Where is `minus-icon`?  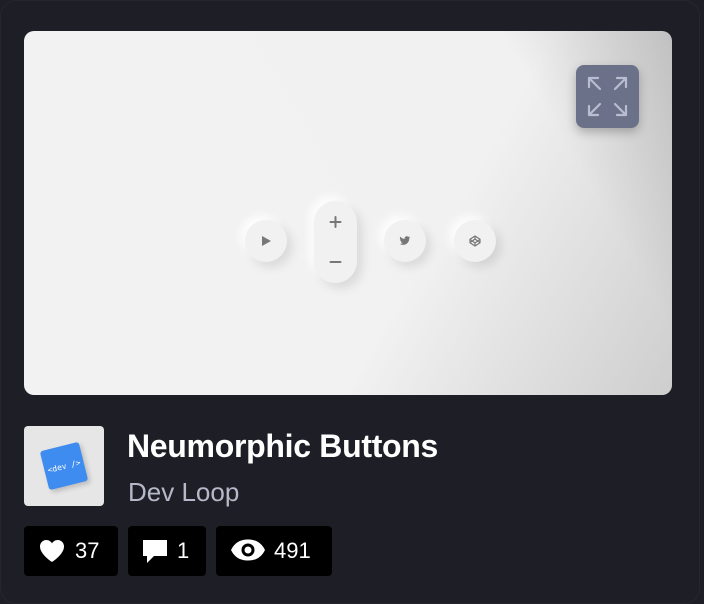
minus-icon is located at coordinates (335, 262).